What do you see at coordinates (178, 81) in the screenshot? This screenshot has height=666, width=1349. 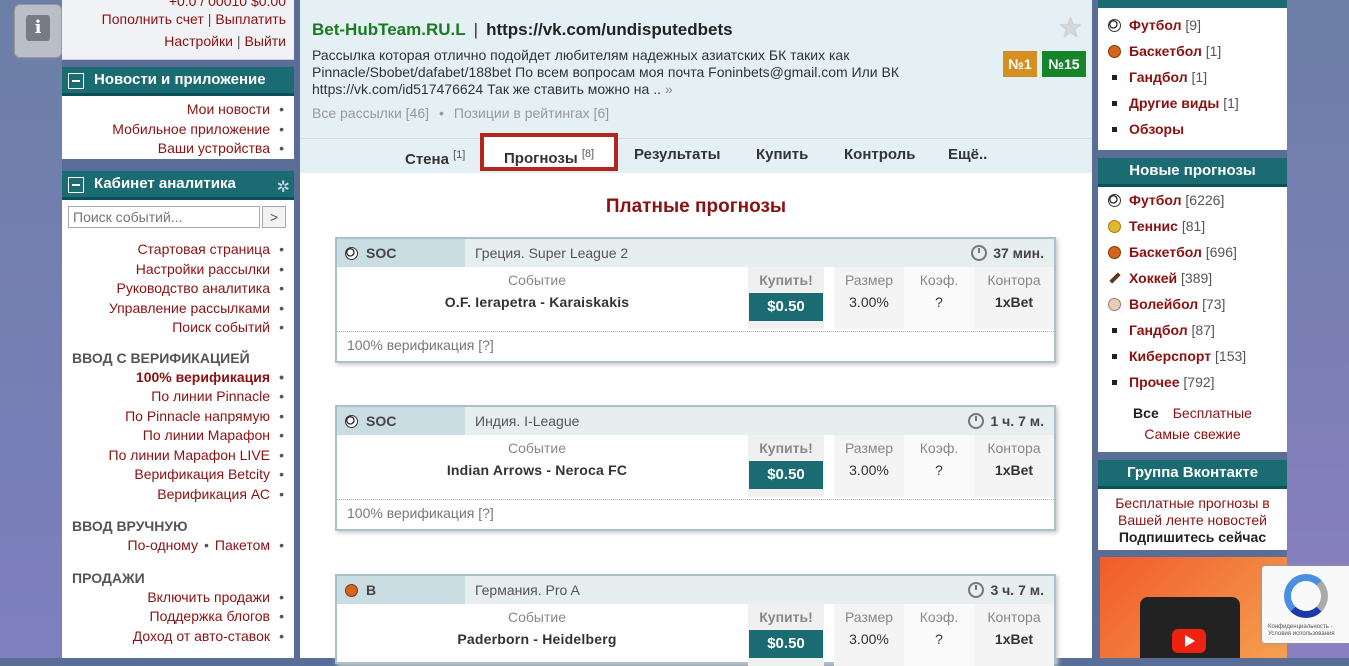 I see `news-box-header: Новости и приложение` at bounding box center [178, 81].